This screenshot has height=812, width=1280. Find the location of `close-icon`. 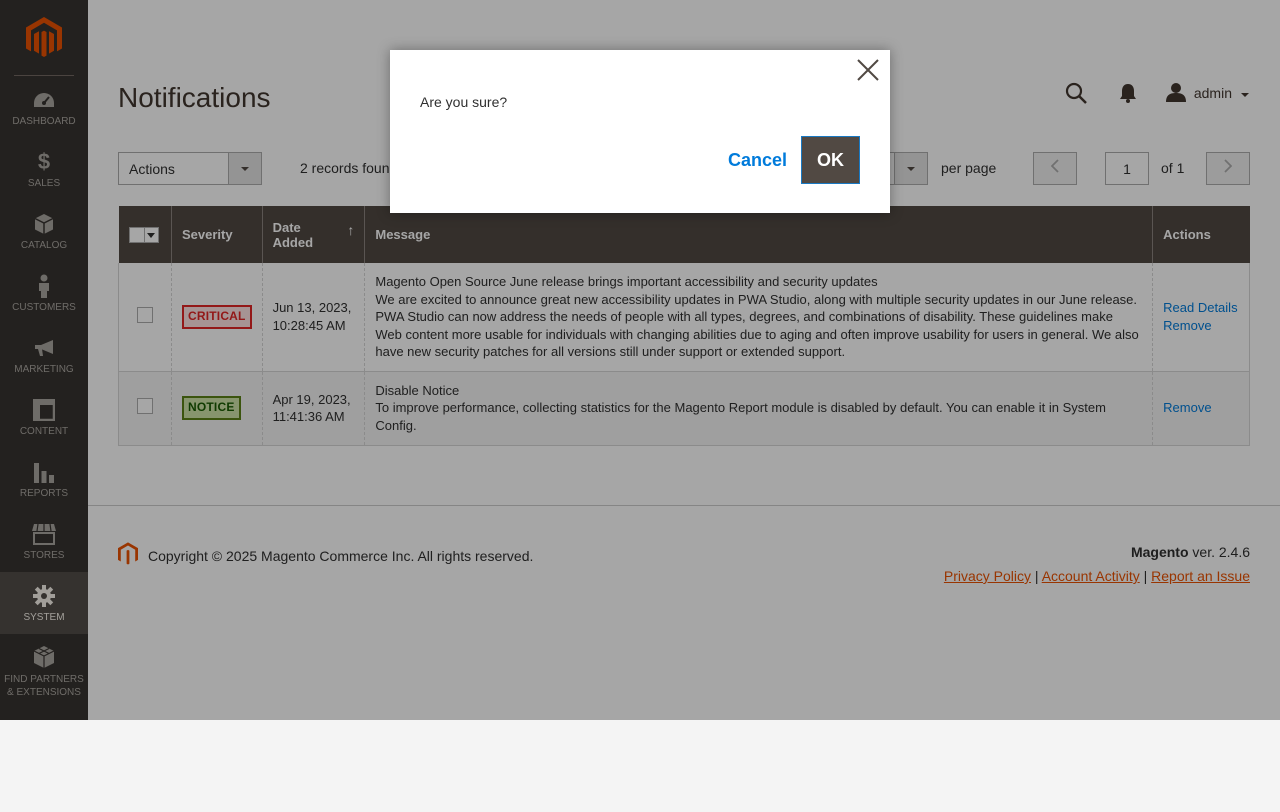

close-icon is located at coordinates (868, 70).